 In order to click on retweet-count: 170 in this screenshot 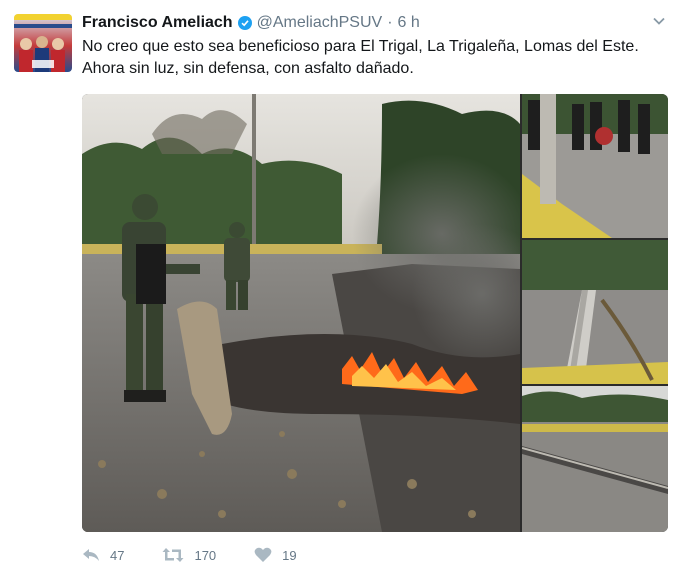, I will do `click(205, 555)`.